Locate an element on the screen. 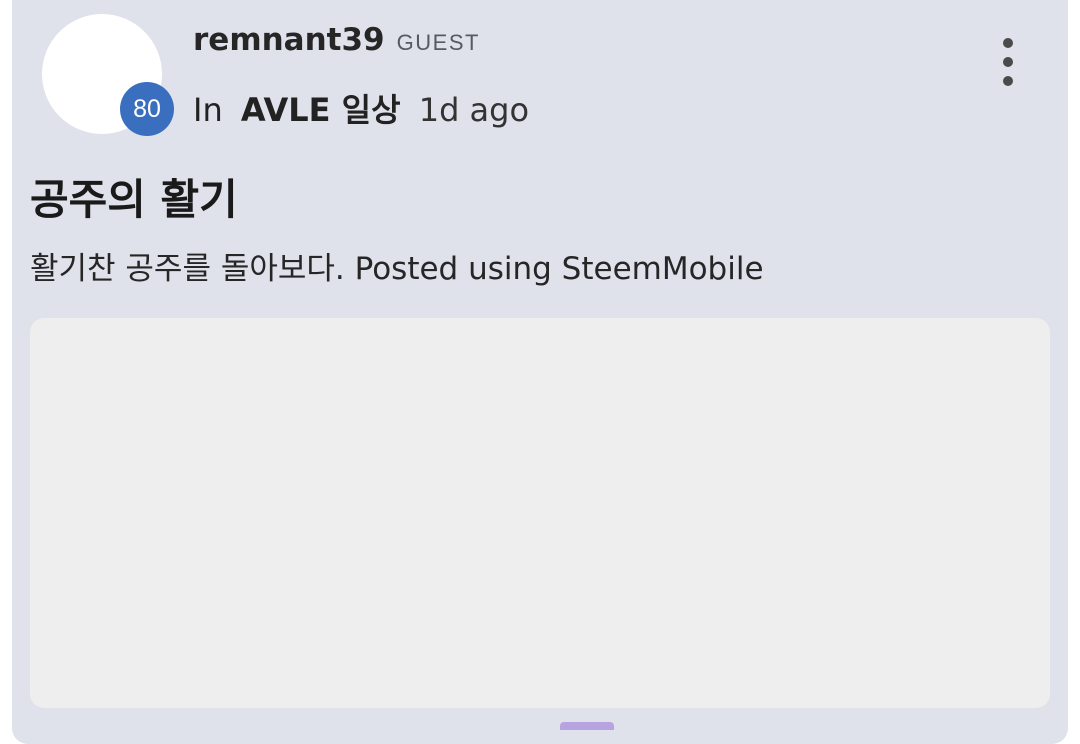 The width and height of the screenshot is (1080, 744). author-row: remnant39 GUEST is located at coordinates (336, 40).